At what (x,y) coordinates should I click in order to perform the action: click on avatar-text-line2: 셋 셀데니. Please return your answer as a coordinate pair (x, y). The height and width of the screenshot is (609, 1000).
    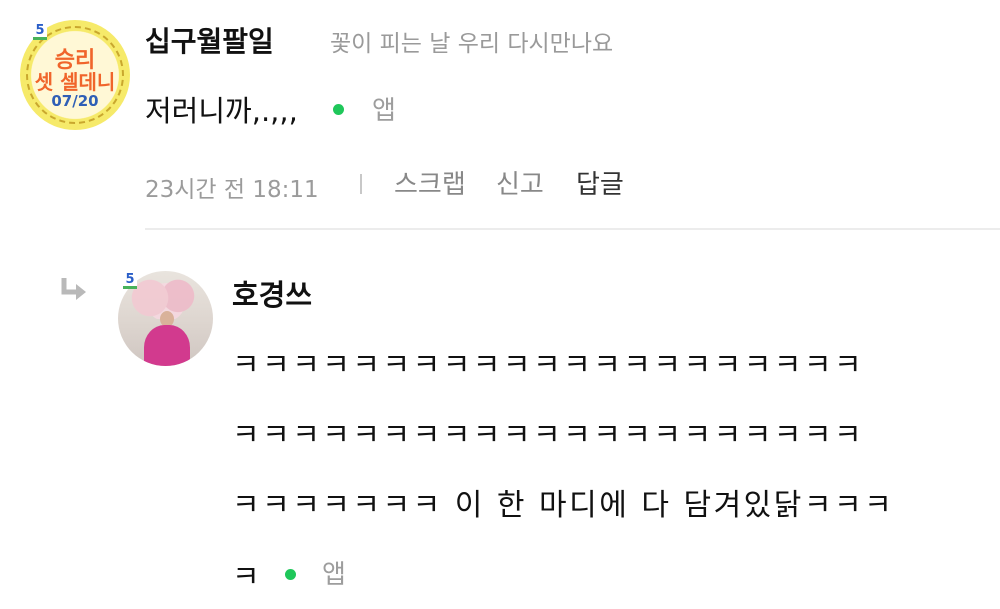
    Looking at the image, I should click on (75, 82).